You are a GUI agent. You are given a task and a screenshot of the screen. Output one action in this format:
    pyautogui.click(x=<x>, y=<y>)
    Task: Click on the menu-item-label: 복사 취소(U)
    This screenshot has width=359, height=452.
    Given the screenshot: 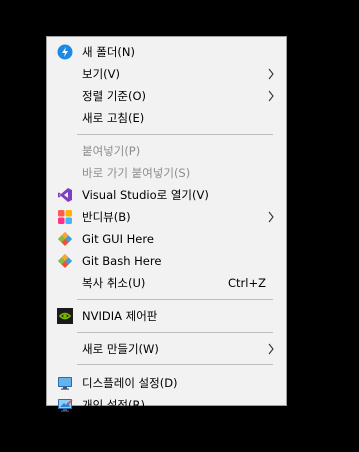 What is the action you would take?
    pyautogui.click(x=114, y=283)
    